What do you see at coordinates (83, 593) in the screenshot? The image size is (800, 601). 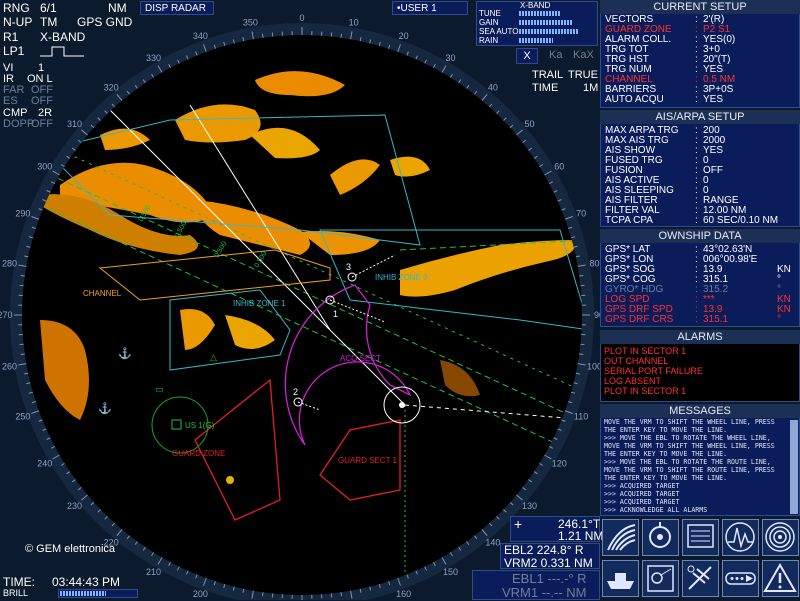 I see `brill-slider-fill` at bounding box center [83, 593].